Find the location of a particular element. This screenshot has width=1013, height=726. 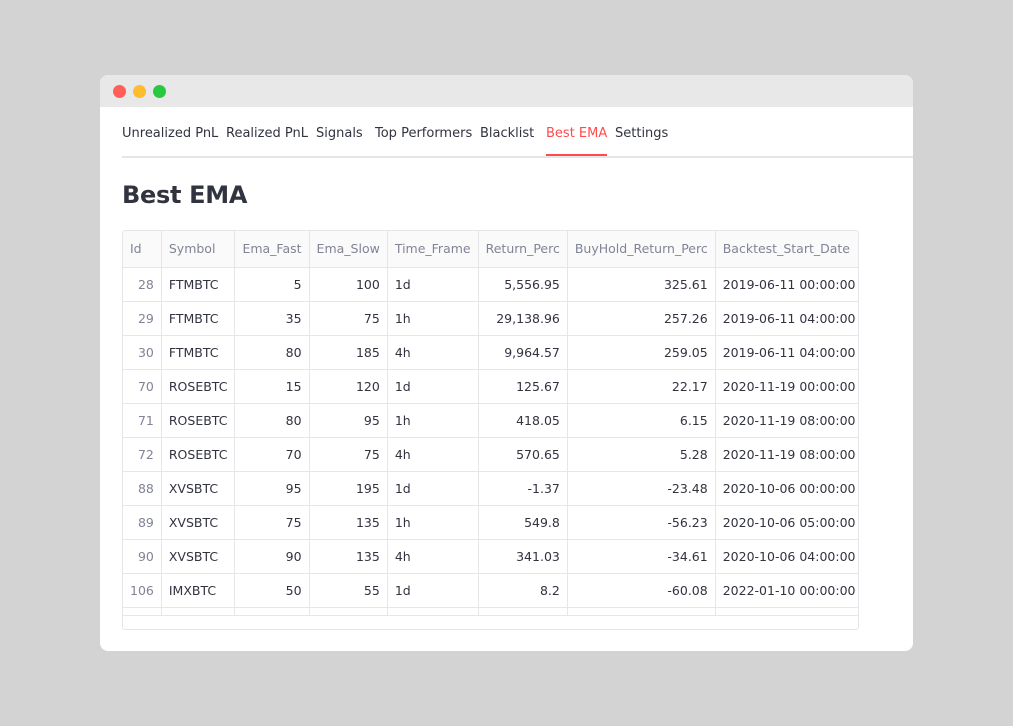

zoom-window-button is located at coordinates (159, 91).